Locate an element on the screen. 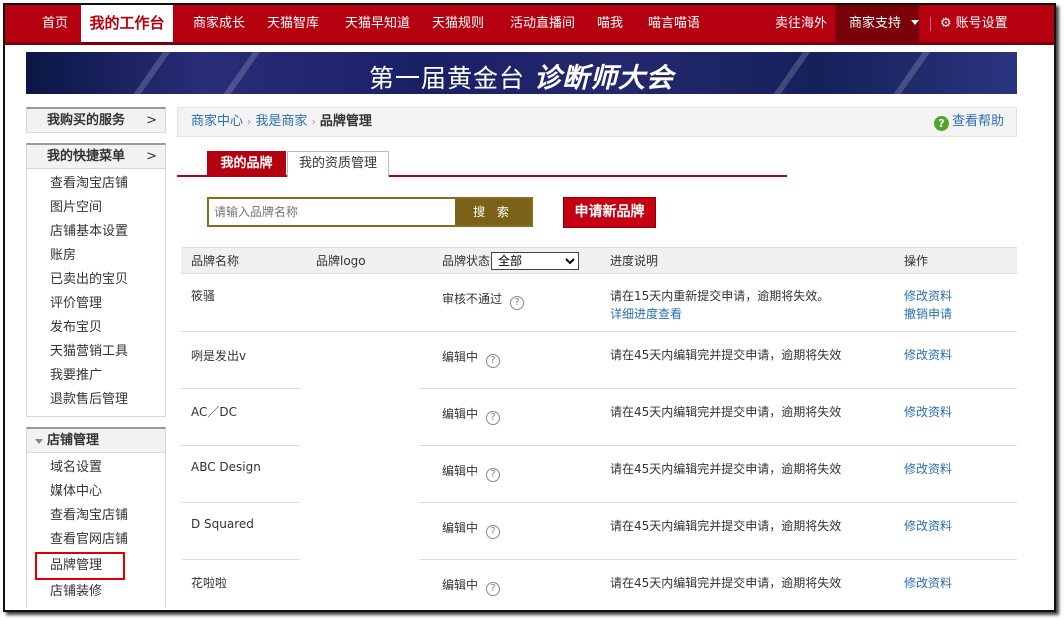  tab-my-brands: 我的品牌 is located at coordinates (246, 164).